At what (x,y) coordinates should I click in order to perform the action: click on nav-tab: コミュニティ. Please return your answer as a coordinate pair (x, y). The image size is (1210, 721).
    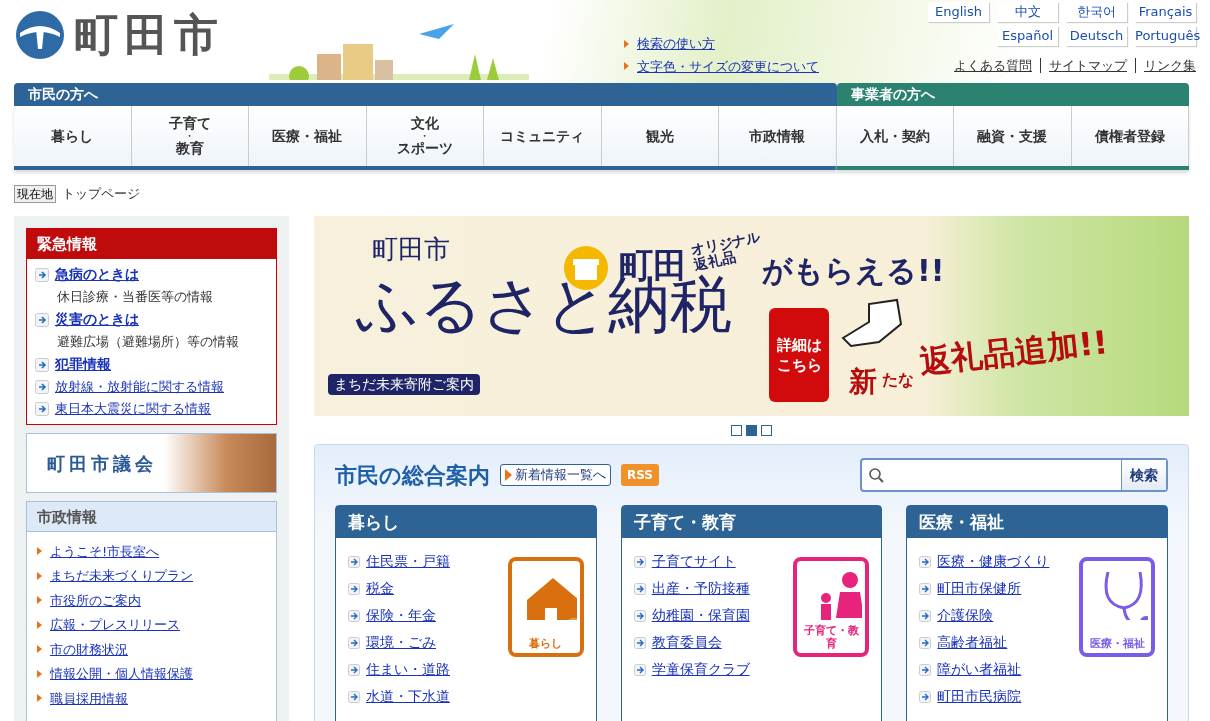
    Looking at the image, I should click on (543, 136).